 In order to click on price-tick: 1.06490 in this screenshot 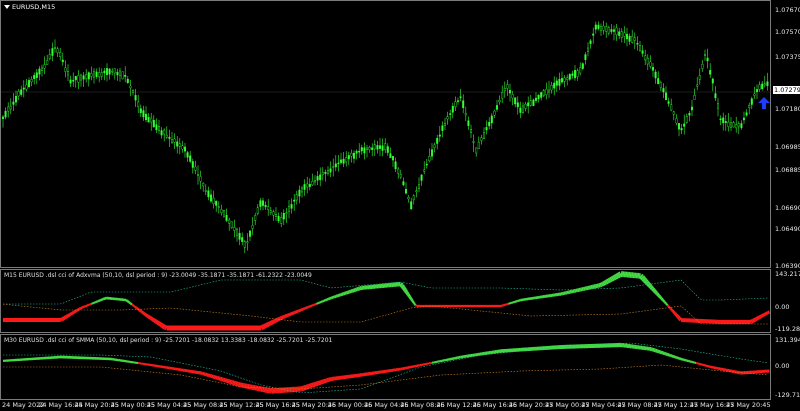, I will do `click(787, 229)`.